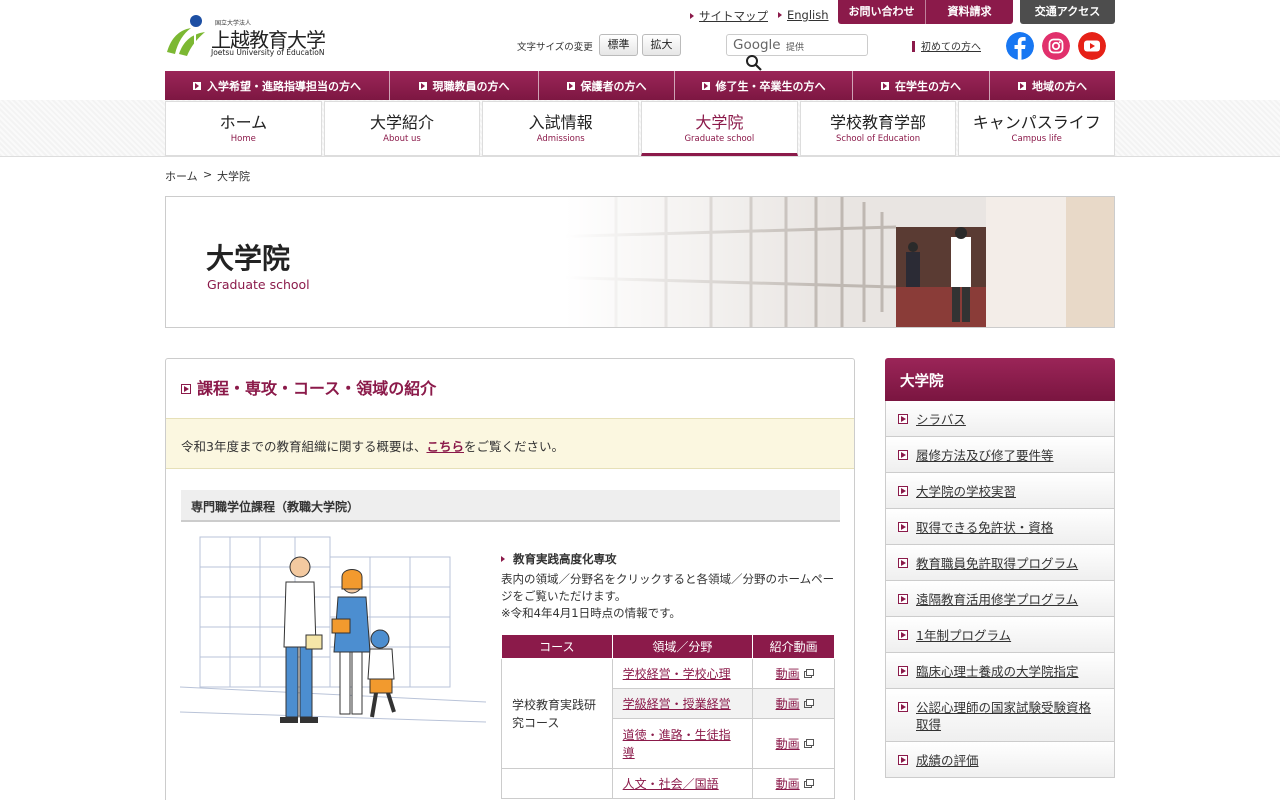 The image size is (1280, 800). I want to click on sidebar-title: 大学院, so click(1000, 379).